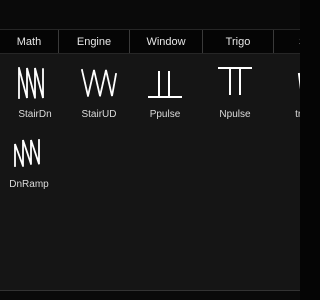  I want to click on tab-trigo: Trigo, so click(238, 41).